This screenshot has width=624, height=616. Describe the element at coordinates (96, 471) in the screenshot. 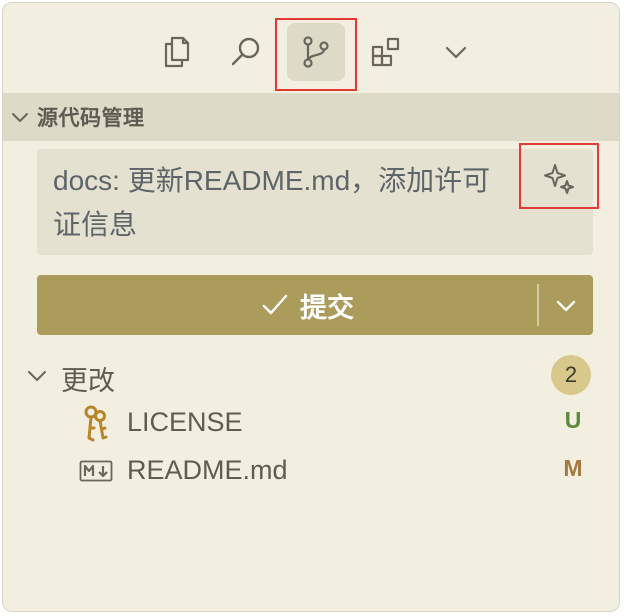

I see `markdown-icon` at that location.